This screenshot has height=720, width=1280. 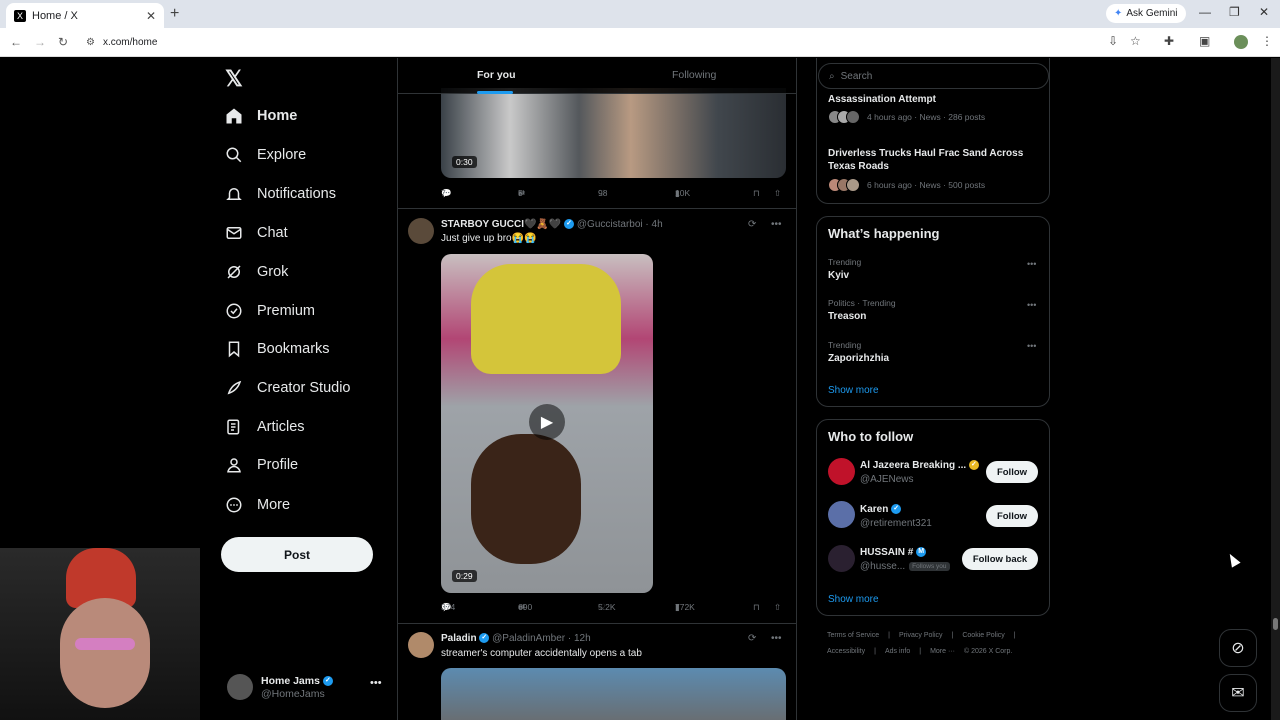 I want to click on news-meta: 6 hours ago · News · 500 posts, so click(x=926, y=185).